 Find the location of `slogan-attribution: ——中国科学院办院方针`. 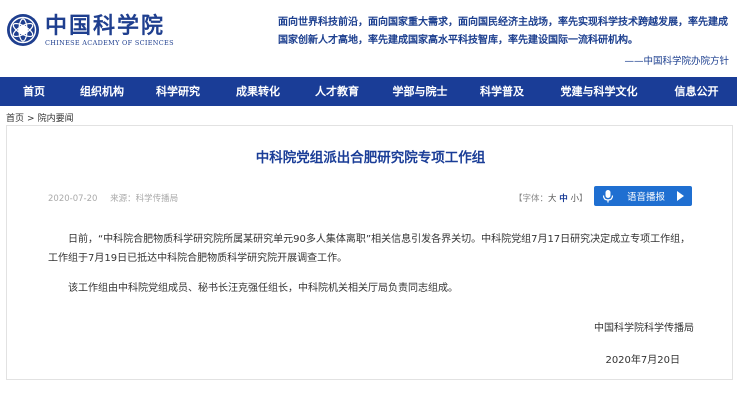

slogan-attribution: ——中国科学院办院方针 is located at coordinates (676, 61).